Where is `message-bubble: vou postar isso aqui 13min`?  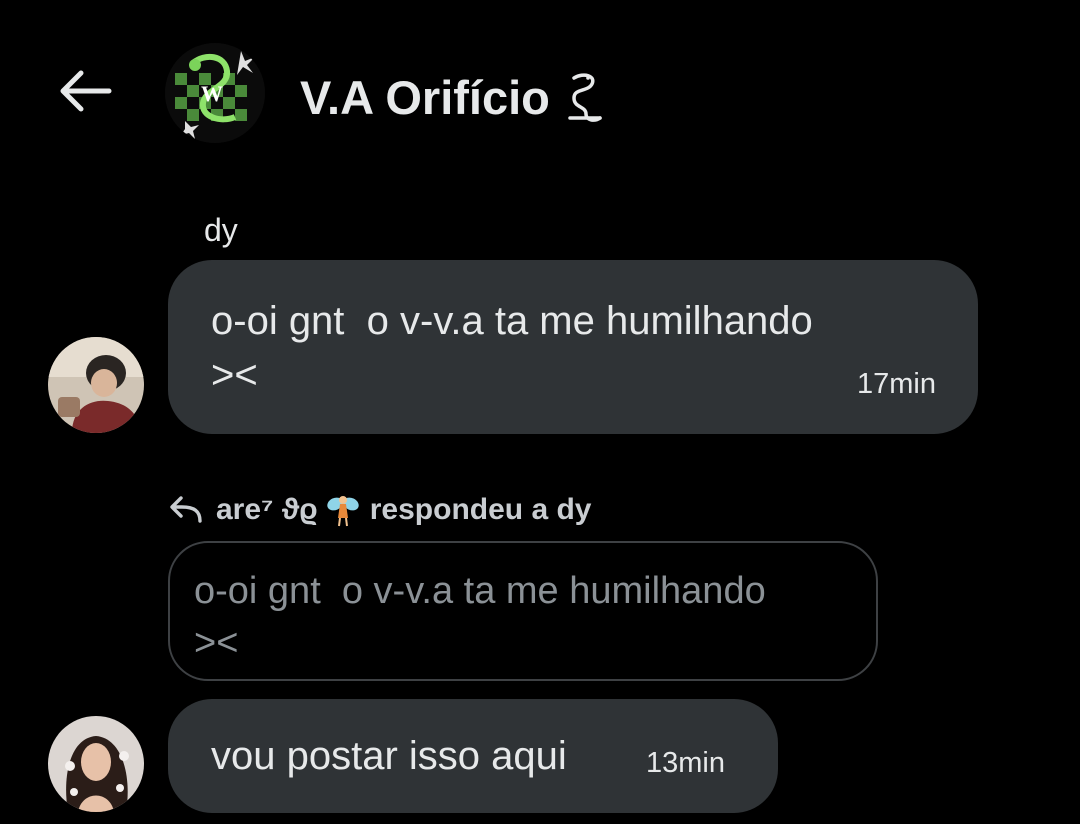
message-bubble: vou postar isso aqui 13min is located at coordinates (473, 756).